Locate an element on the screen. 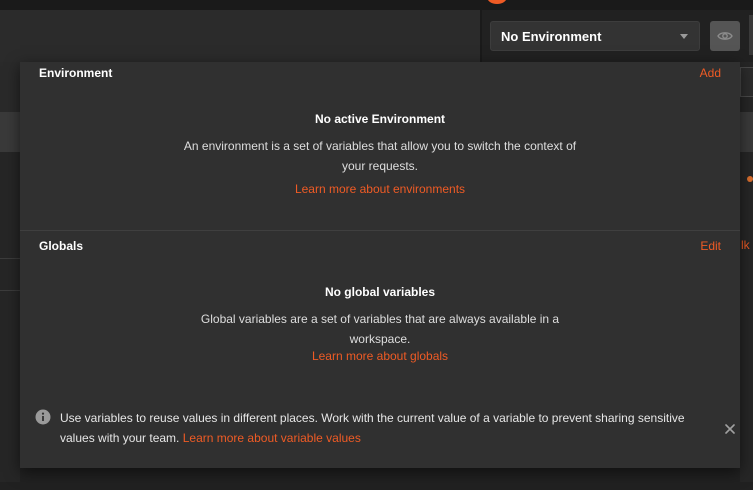  close-icon is located at coordinates (730, 429).